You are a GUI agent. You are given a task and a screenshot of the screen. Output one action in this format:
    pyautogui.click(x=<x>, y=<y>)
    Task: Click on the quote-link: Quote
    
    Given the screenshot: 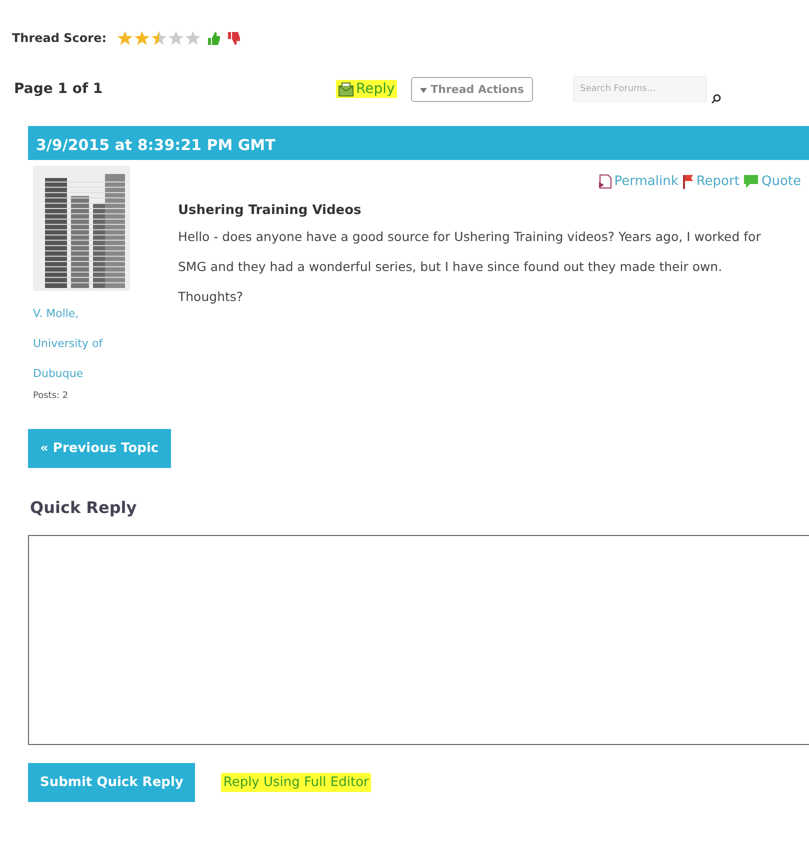 What is the action you would take?
    pyautogui.click(x=772, y=181)
    